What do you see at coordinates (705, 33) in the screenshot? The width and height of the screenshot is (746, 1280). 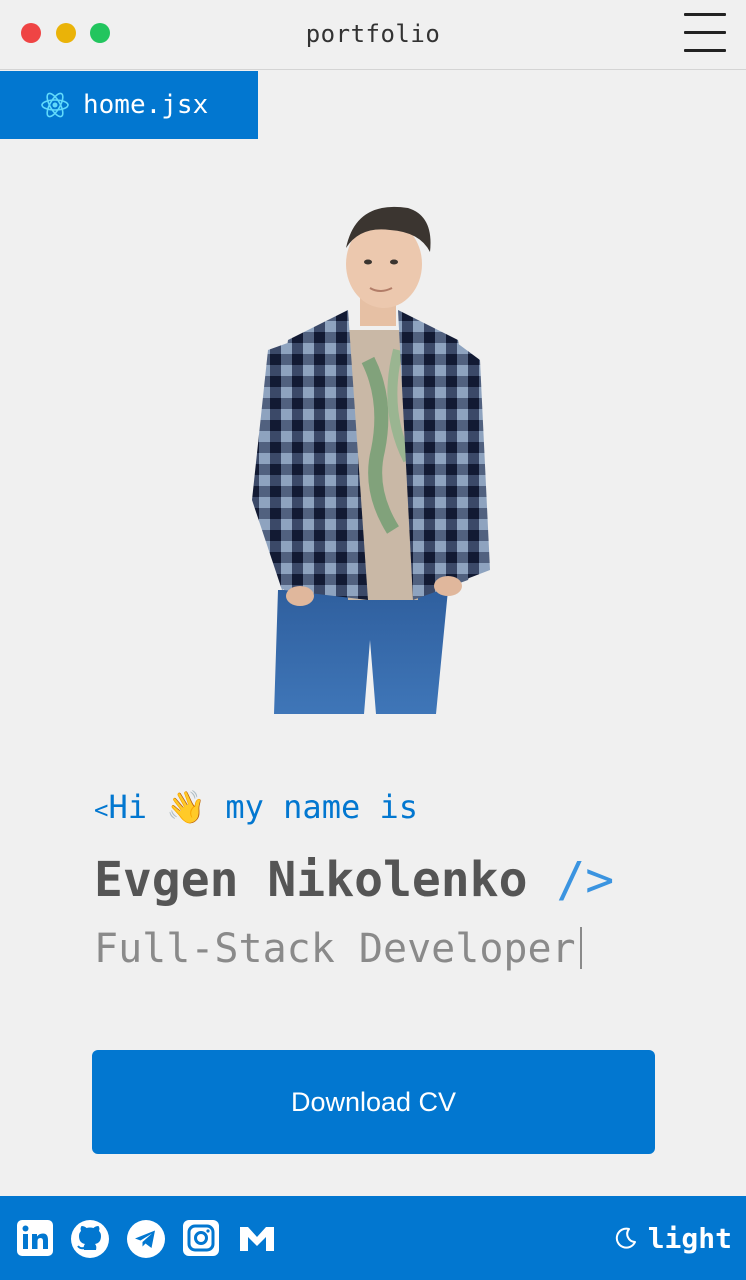 I see `hamburger-menu-icon` at bounding box center [705, 33].